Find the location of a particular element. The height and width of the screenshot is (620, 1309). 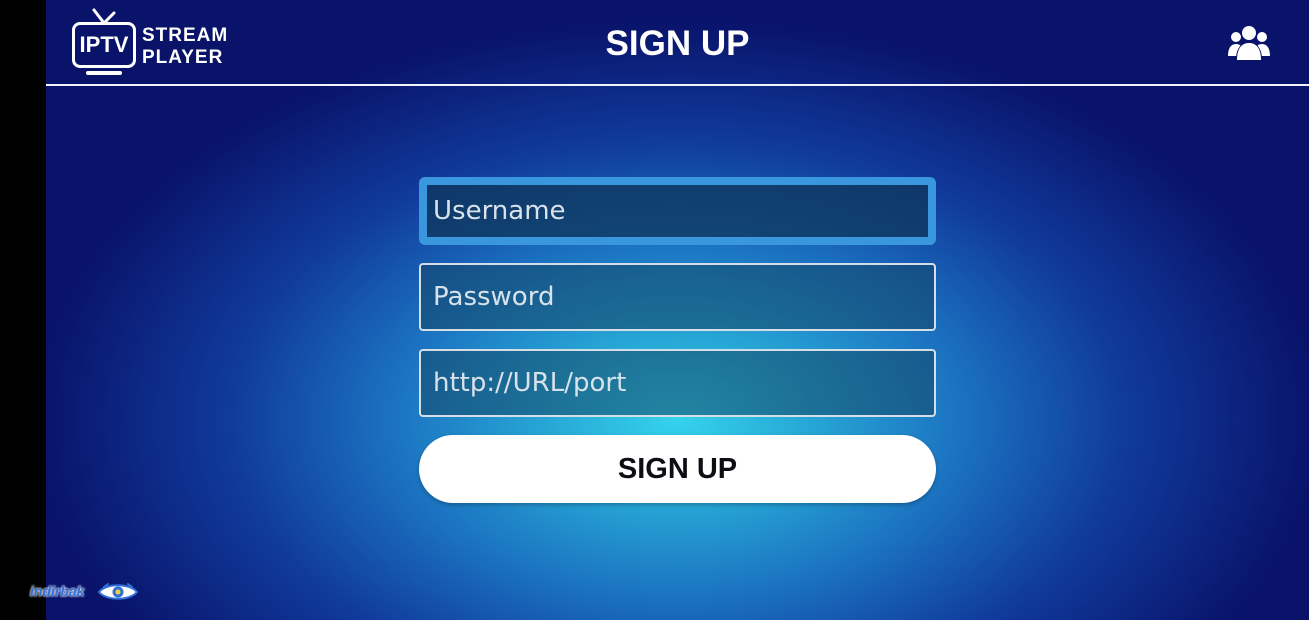

eye-logo-icon is located at coordinates (118, 591).